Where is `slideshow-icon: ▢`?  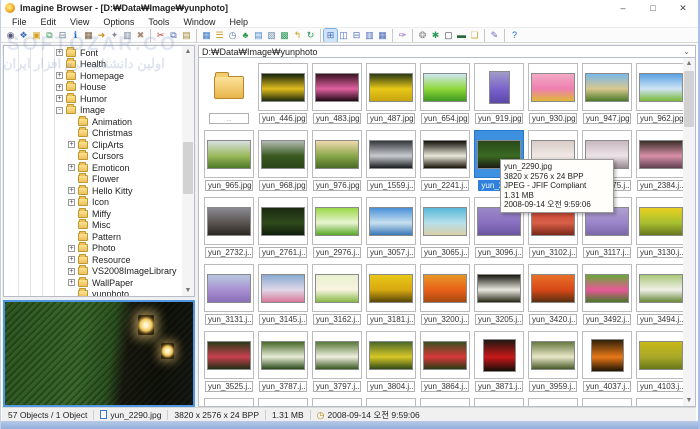 slideshow-icon: ▢ is located at coordinates (448, 35).